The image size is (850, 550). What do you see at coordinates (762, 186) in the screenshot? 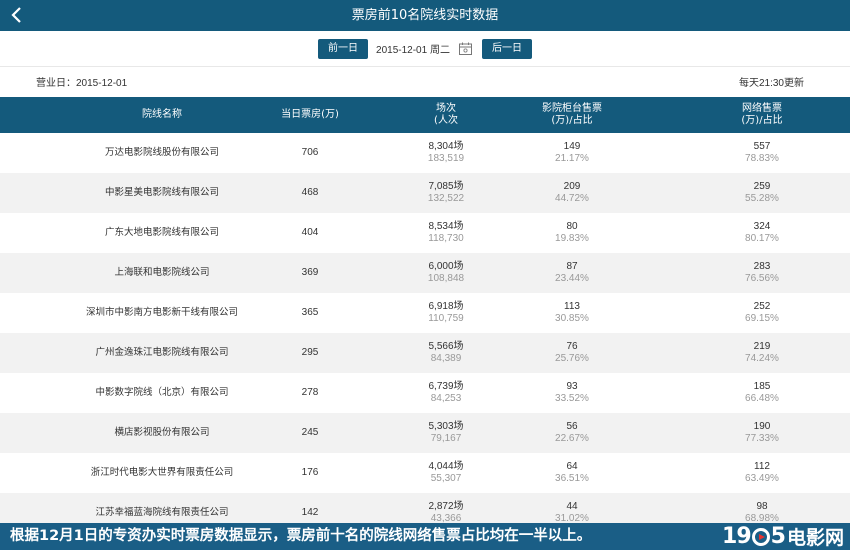
I see `online-value: 259` at bounding box center [762, 186].